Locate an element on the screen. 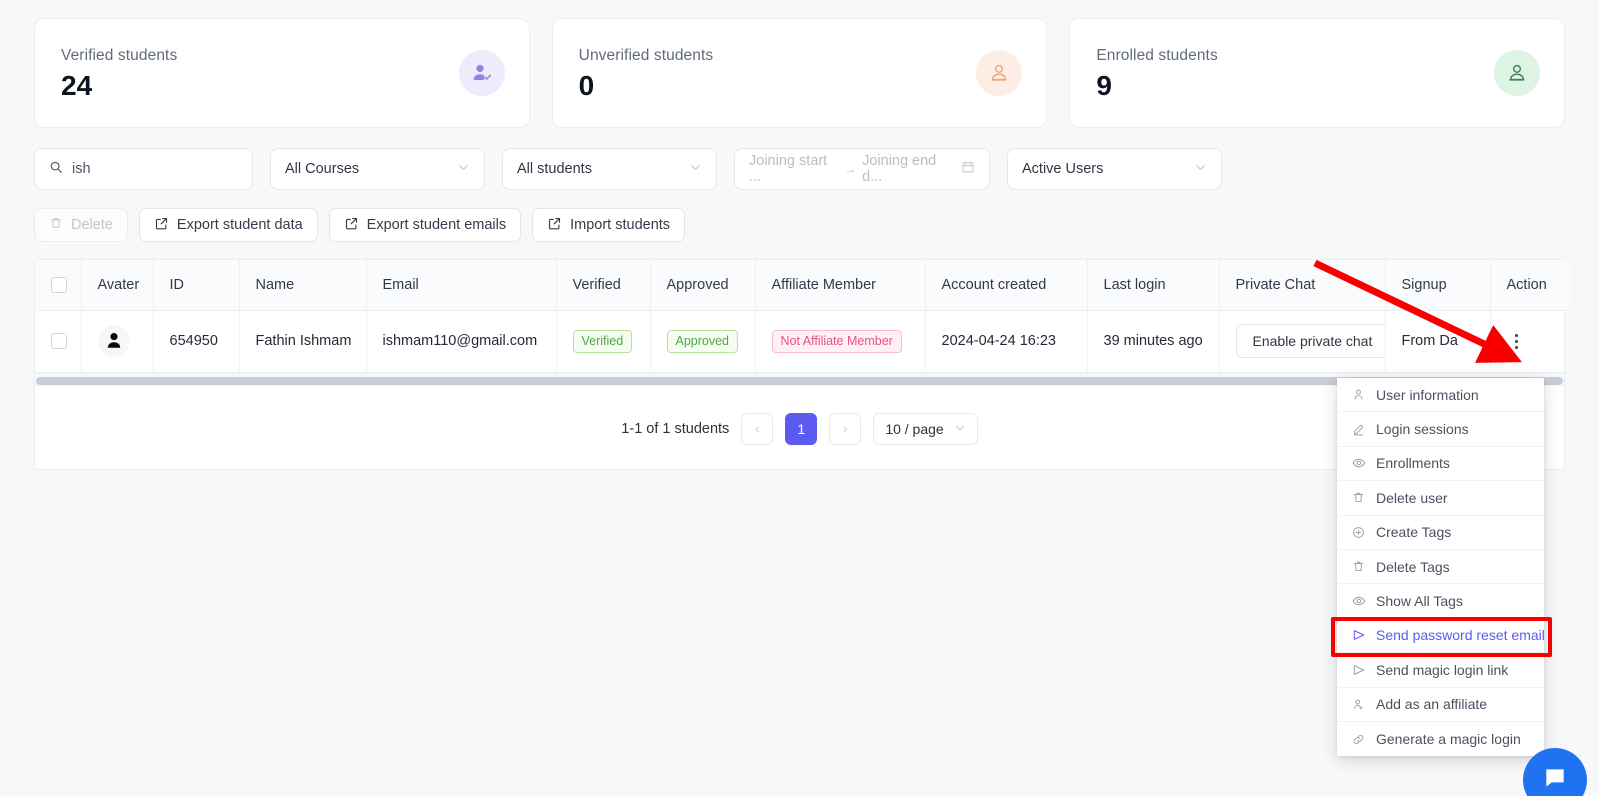 This screenshot has height=796, width=1599. stat-card-enrolled-students: Enrolled students 9 is located at coordinates (1317, 73).